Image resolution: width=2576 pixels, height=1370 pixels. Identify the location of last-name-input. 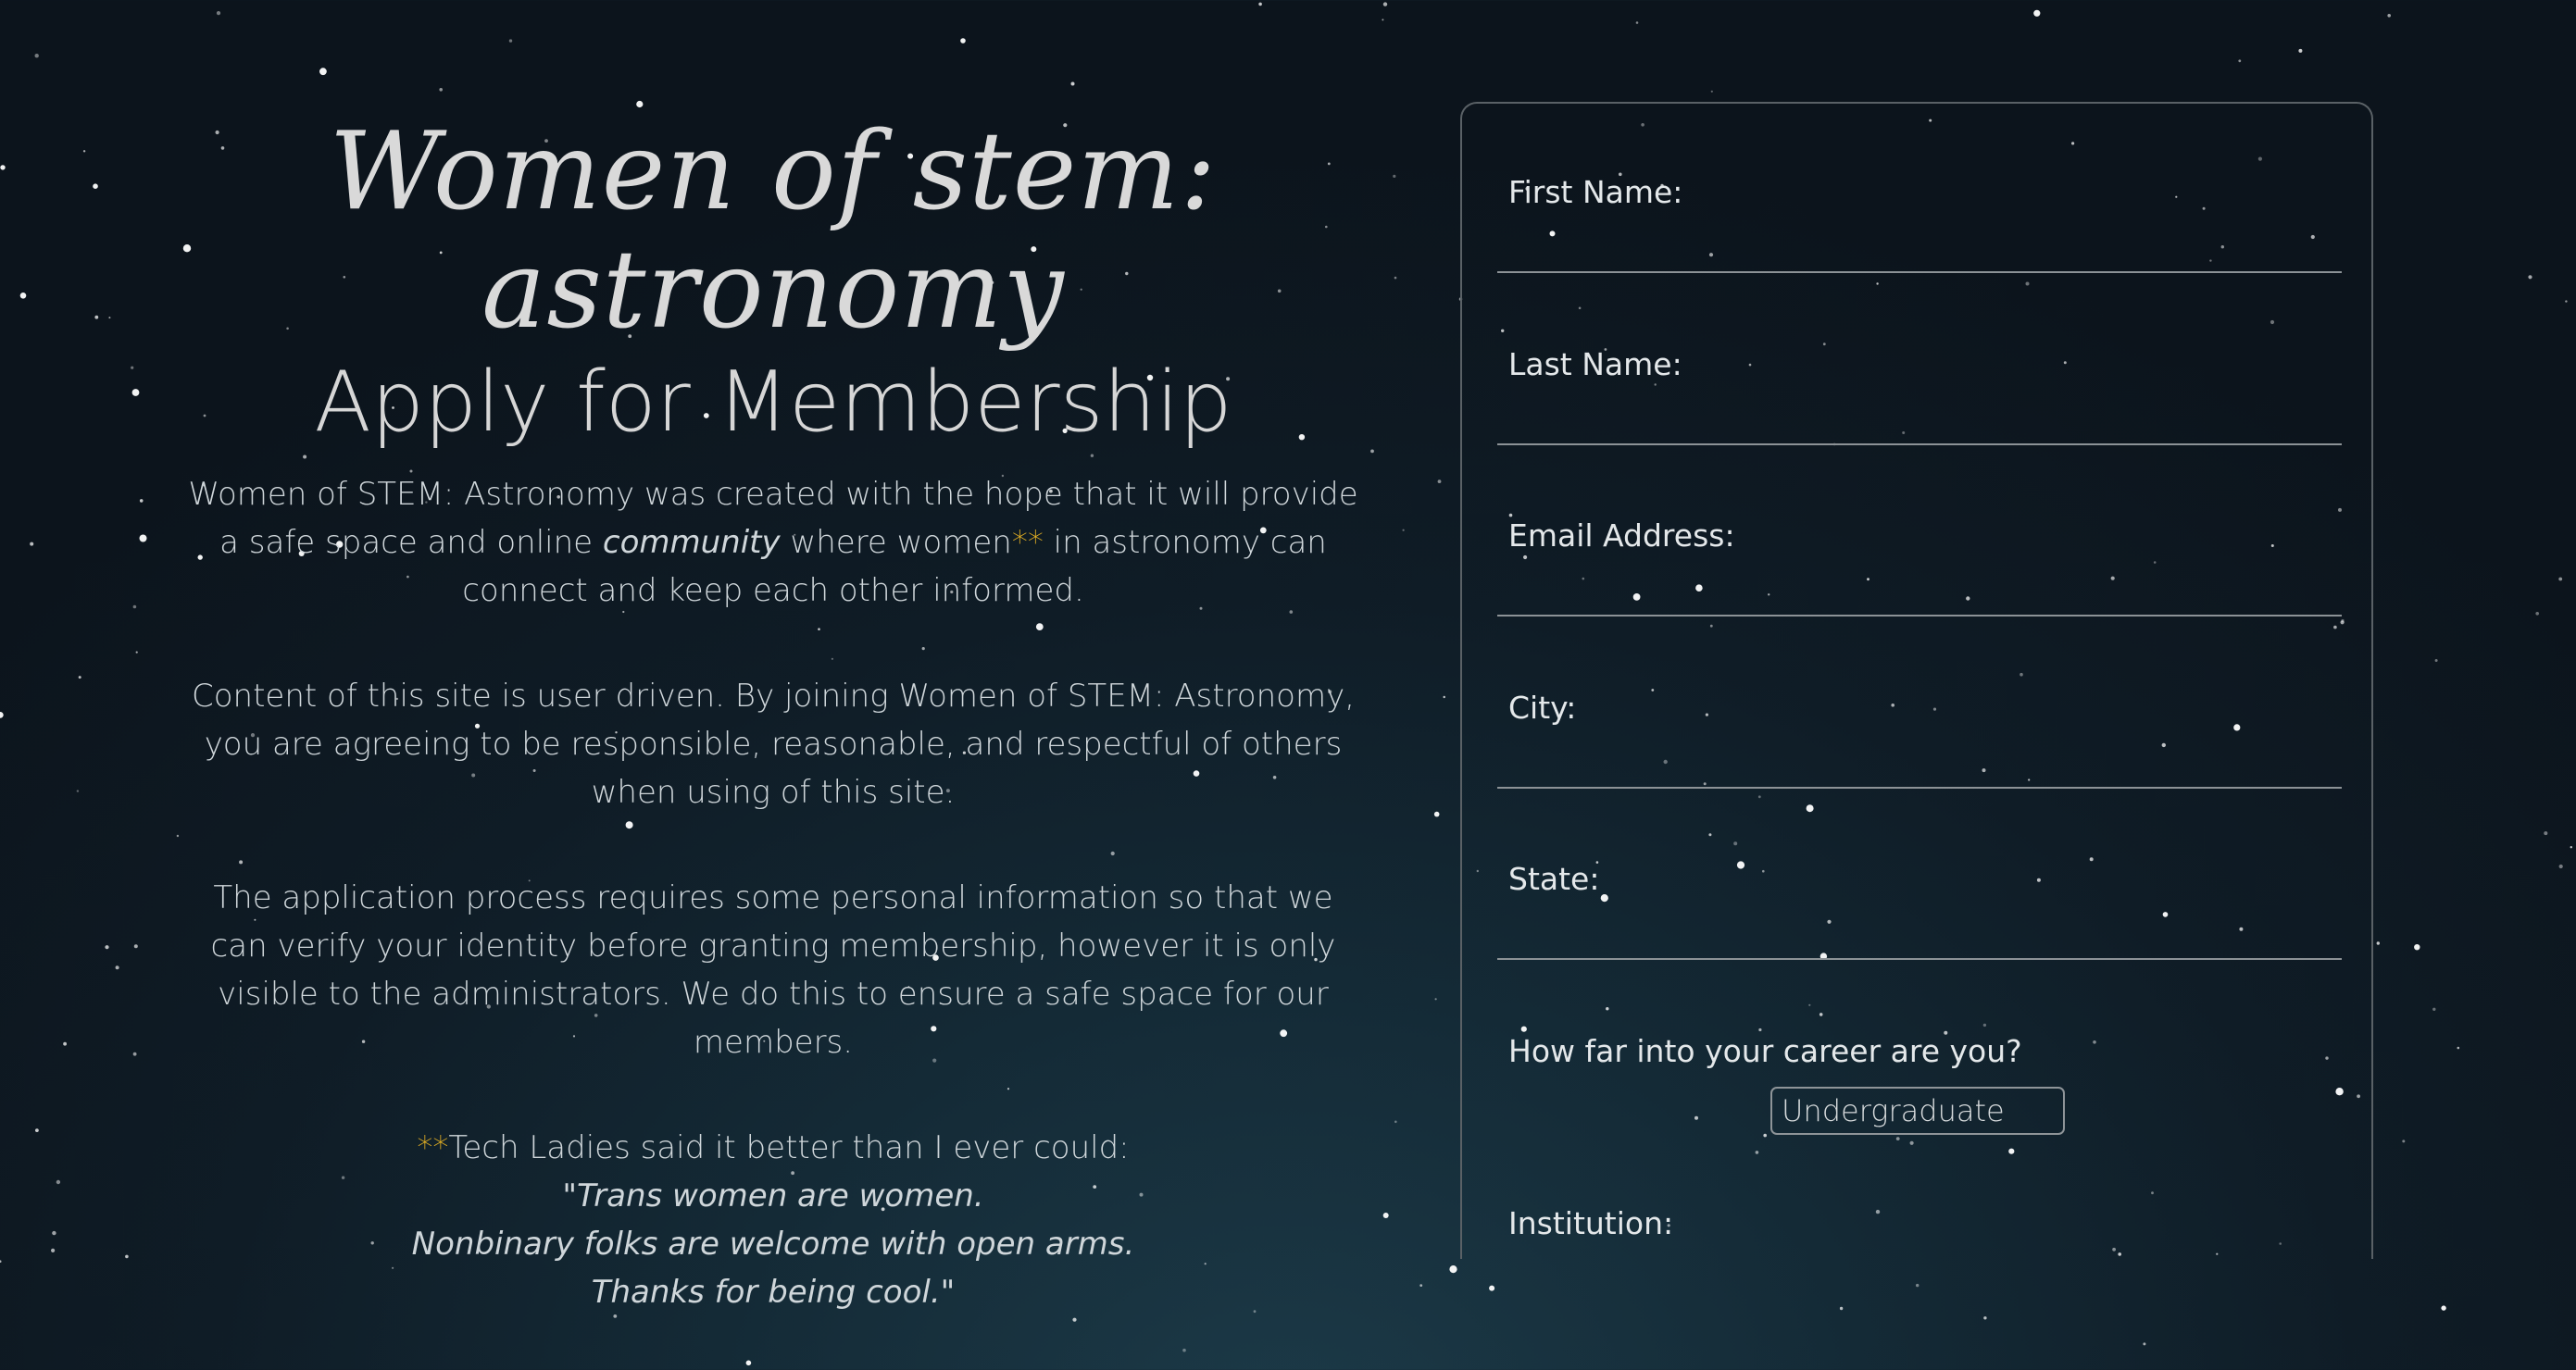
(1919, 424).